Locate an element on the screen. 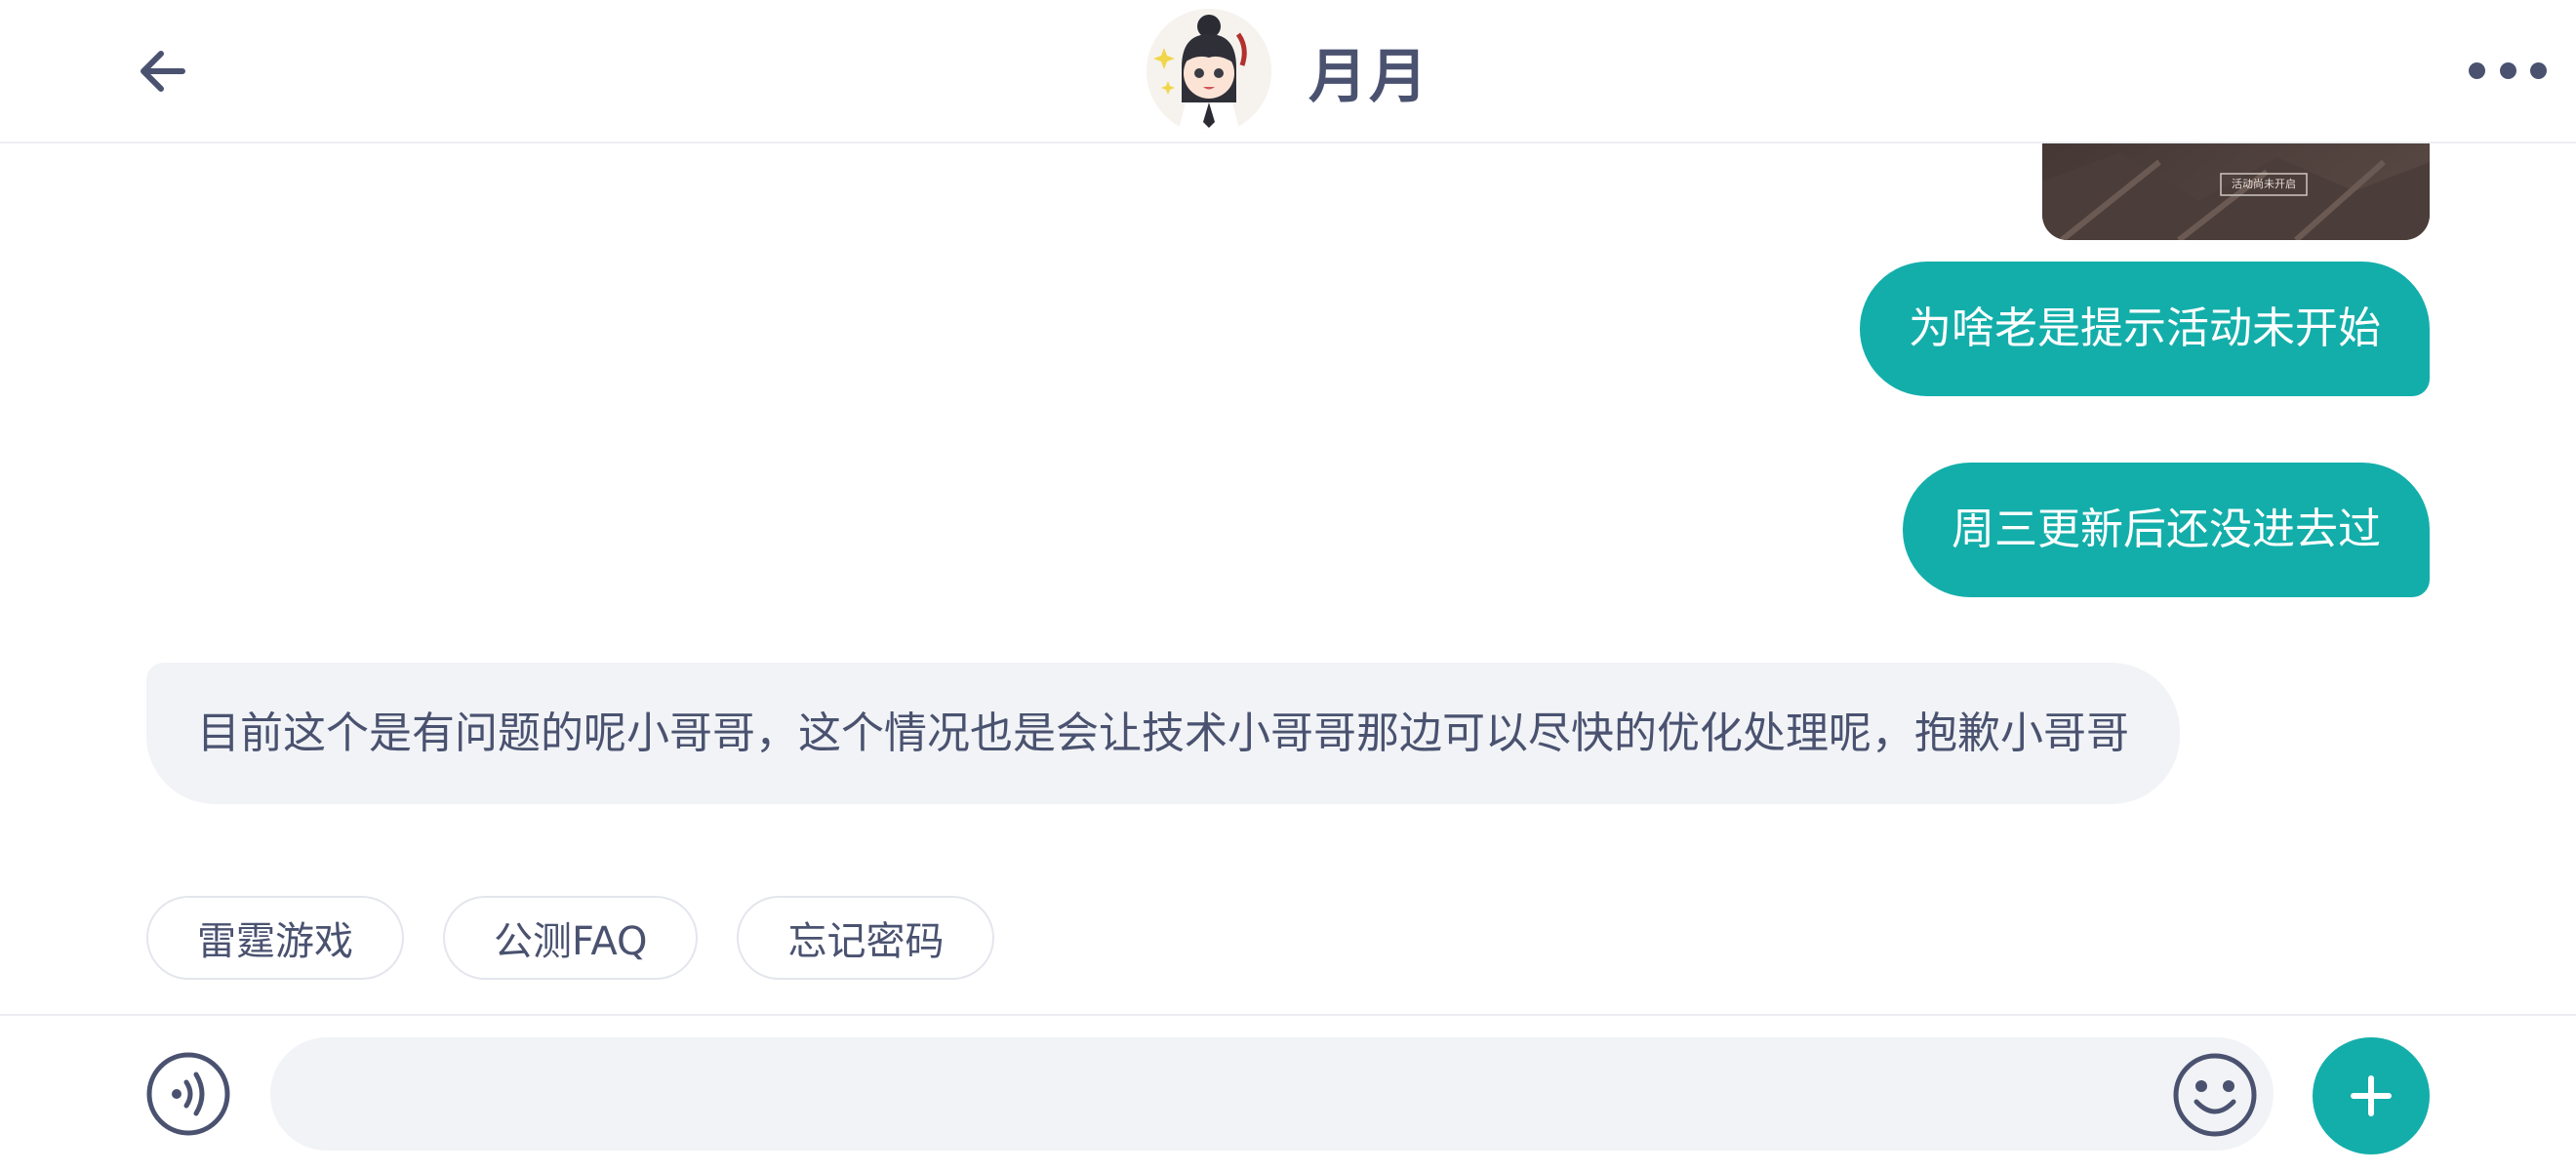 This screenshot has height=1173, width=2576. more-options-button is located at coordinates (2508, 71).